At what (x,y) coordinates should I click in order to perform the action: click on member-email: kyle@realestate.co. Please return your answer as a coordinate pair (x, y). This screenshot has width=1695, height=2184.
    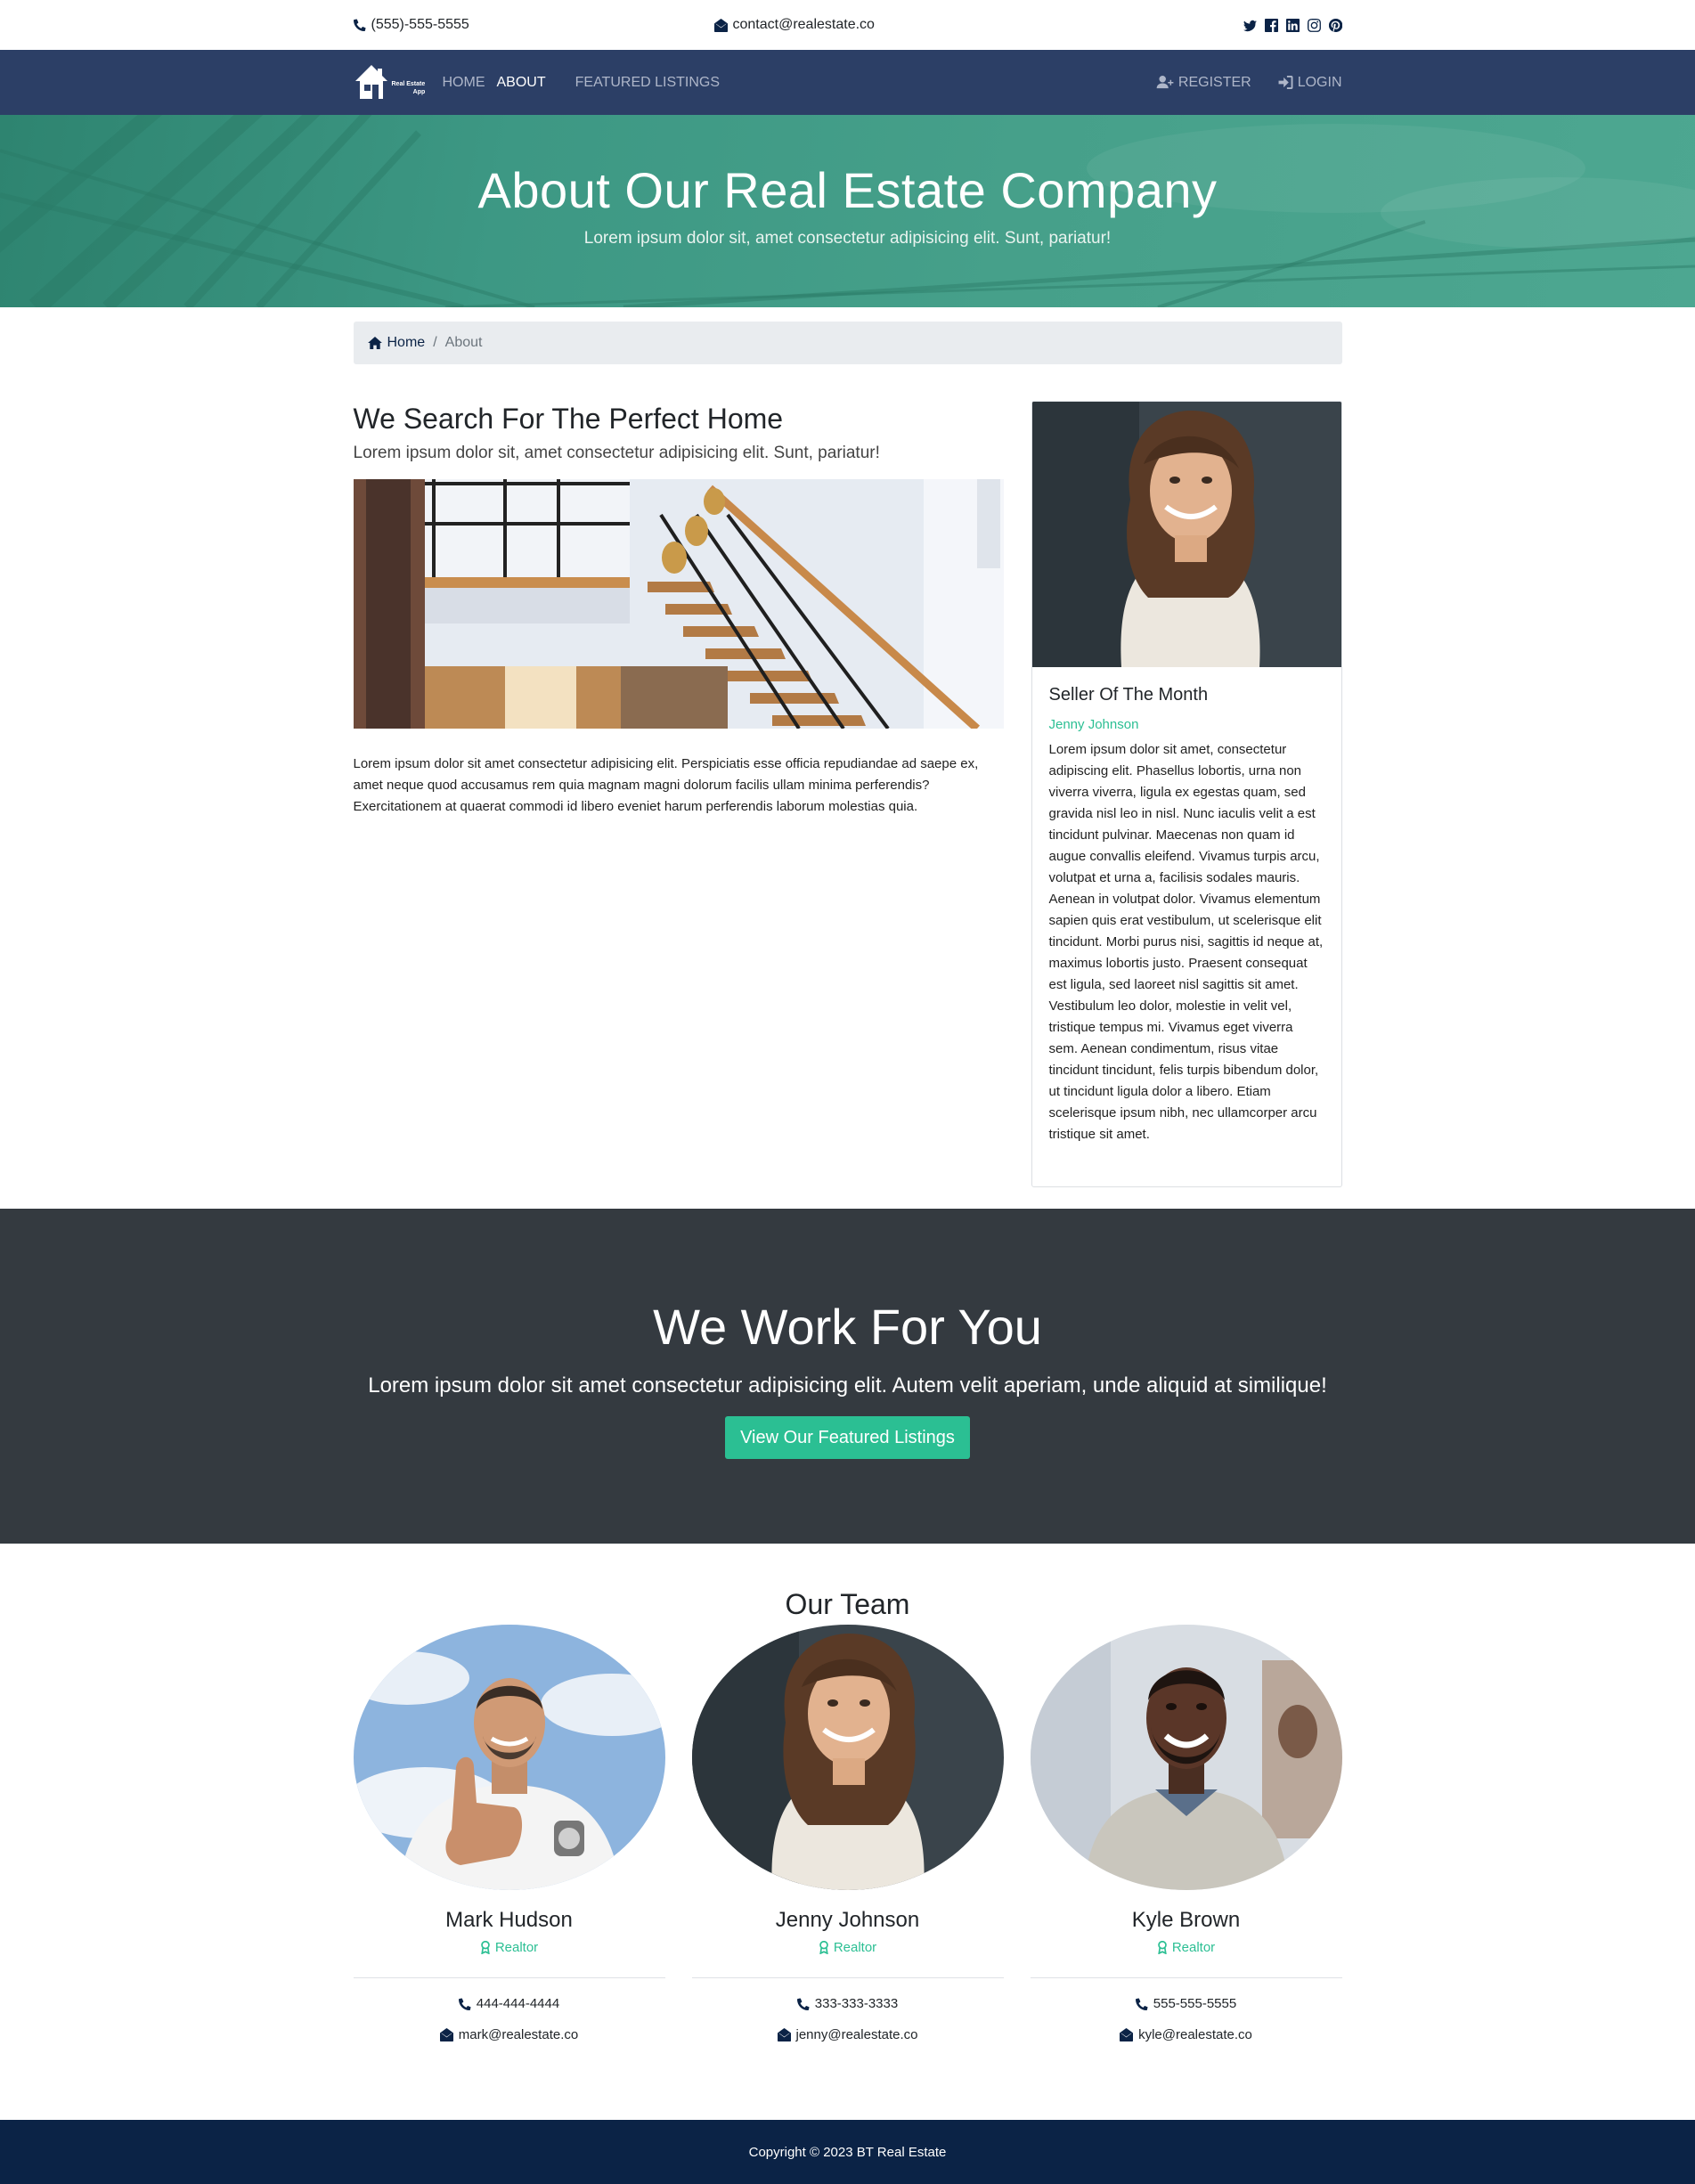
    Looking at the image, I should click on (1186, 2034).